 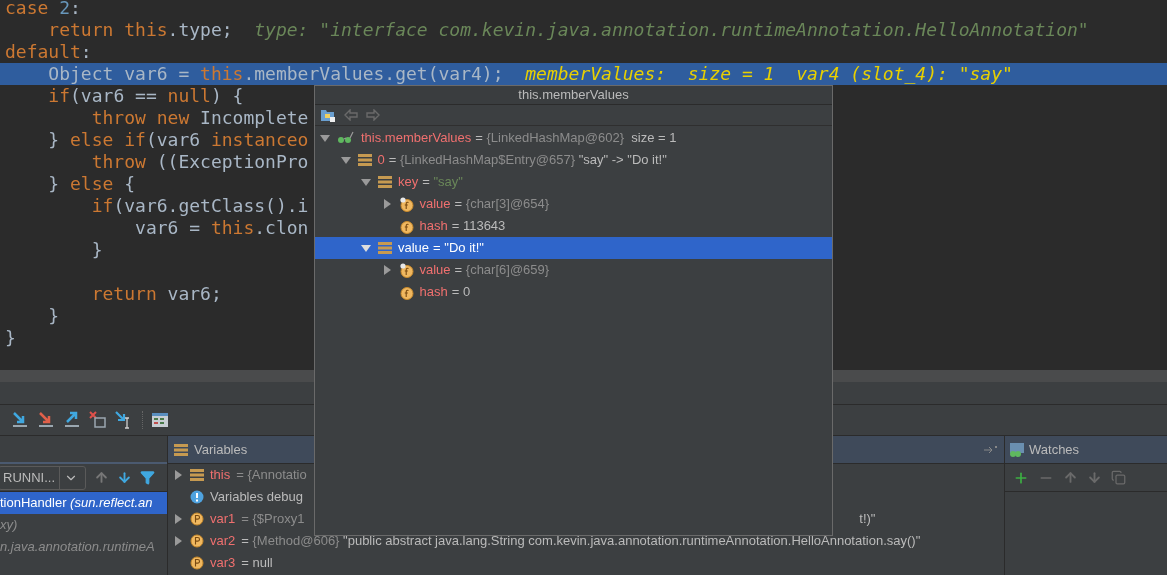 What do you see at coordinates (458, 248) in the screenshot?
I see `variable-value: = "Do it!"` at bounding box center [458, 248].